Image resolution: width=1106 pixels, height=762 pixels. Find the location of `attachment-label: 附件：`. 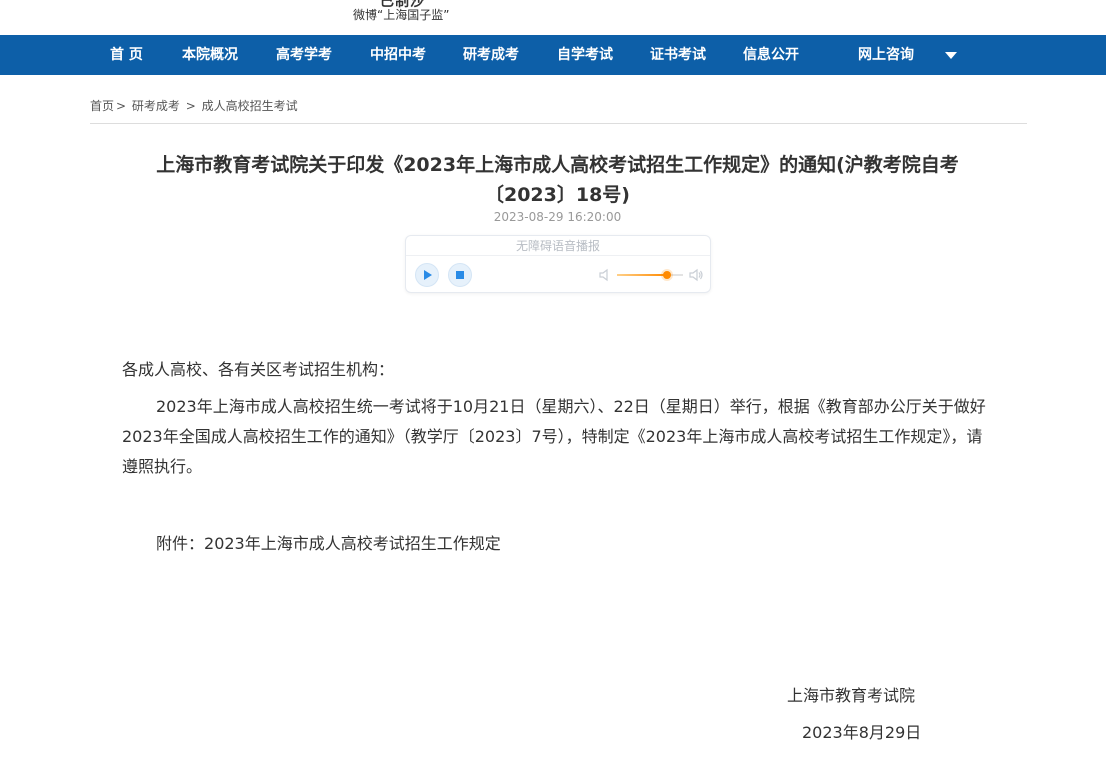

attachment-label: 附件： is located at coordinates (180, 543).